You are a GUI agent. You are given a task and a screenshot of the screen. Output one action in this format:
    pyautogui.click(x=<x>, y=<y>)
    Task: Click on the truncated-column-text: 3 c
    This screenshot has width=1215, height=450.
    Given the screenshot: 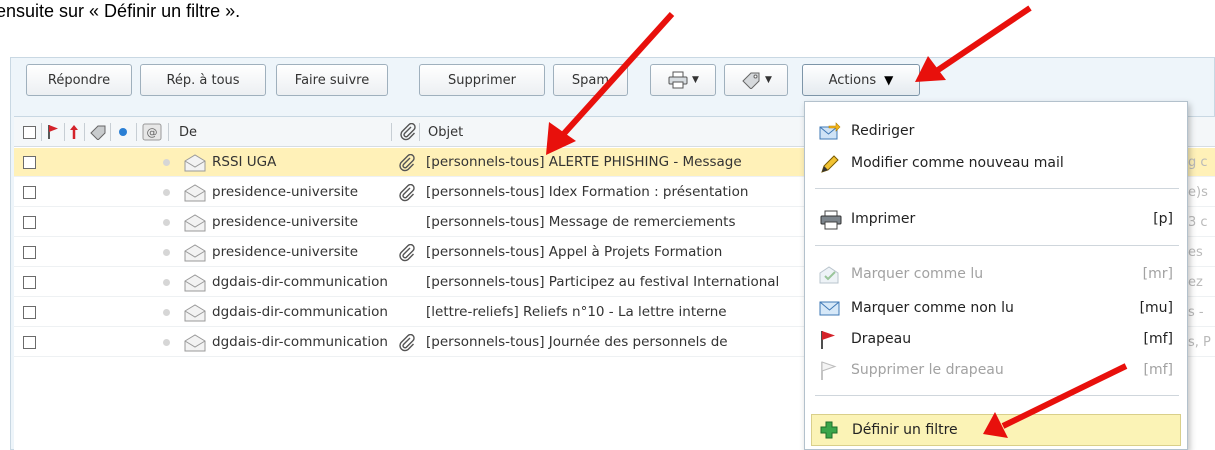 What is the action you would take?
    pyautogui.click(x=1198, y=222)
    